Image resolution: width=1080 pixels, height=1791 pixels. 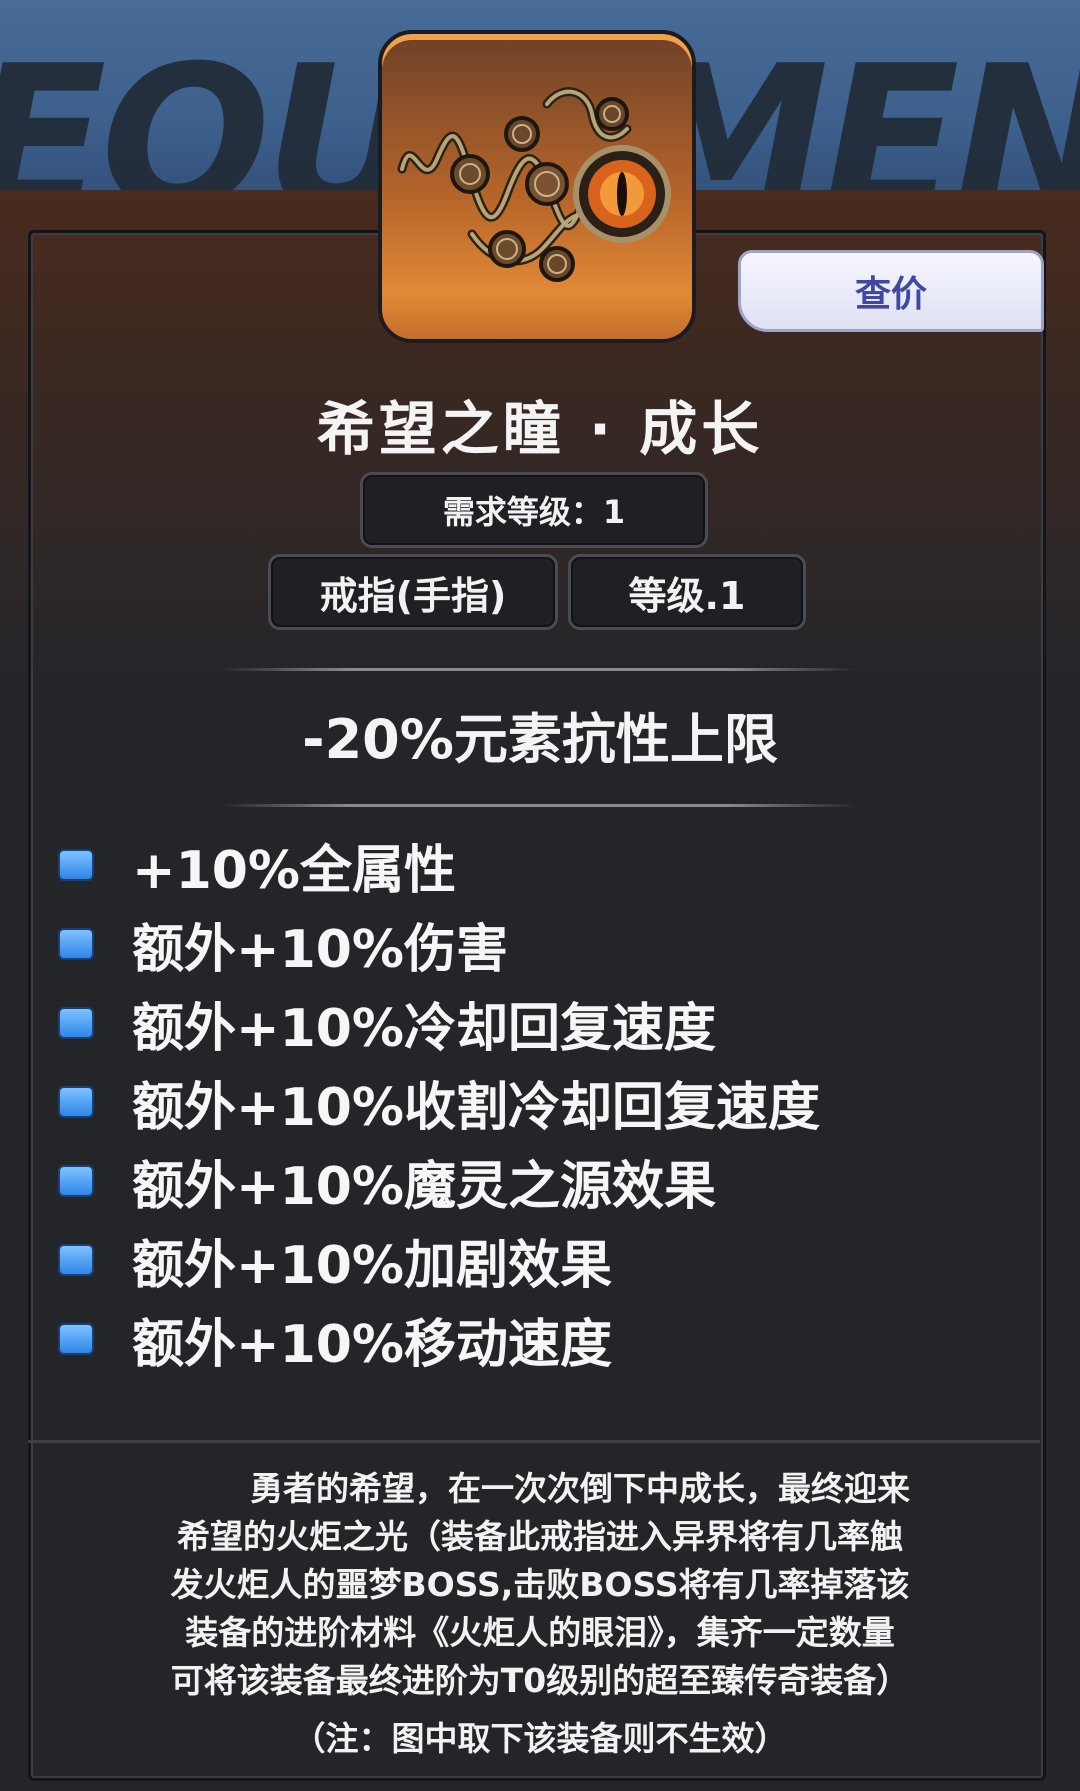 What do you see at coordinates (320, 949) in the screenshot?
I see `affix-text: 额外+10%伤害` at bounding box center [320, 949].